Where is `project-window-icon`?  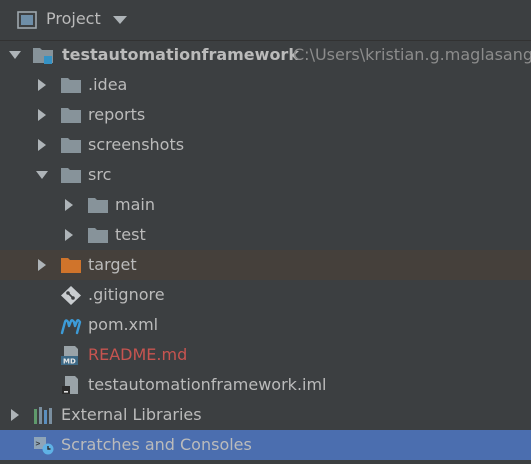
project-window-icon is located at coordinates (27, 20).